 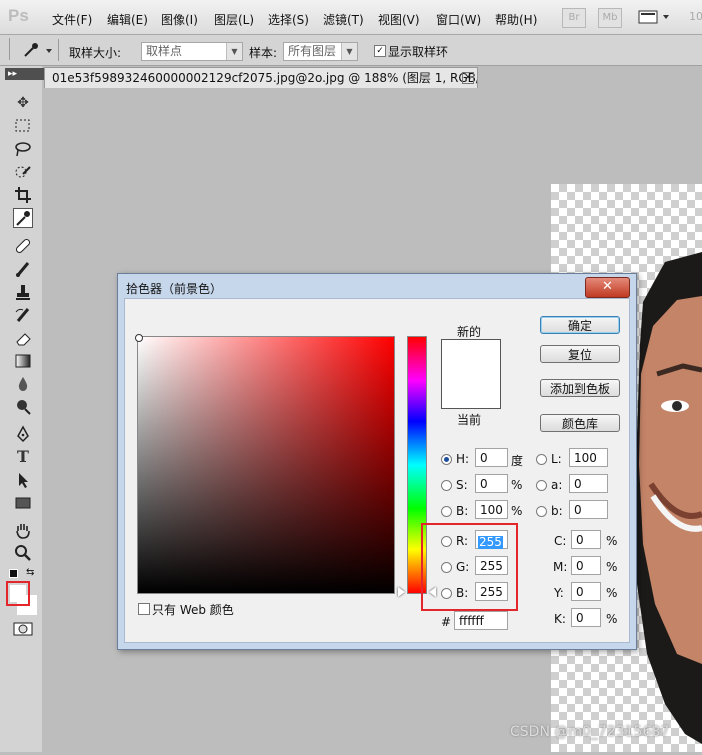 What do you see at coordinates (23, 338) in the screenshot?
I see `eraser-tool-icon` at bounding box center [23, 338].